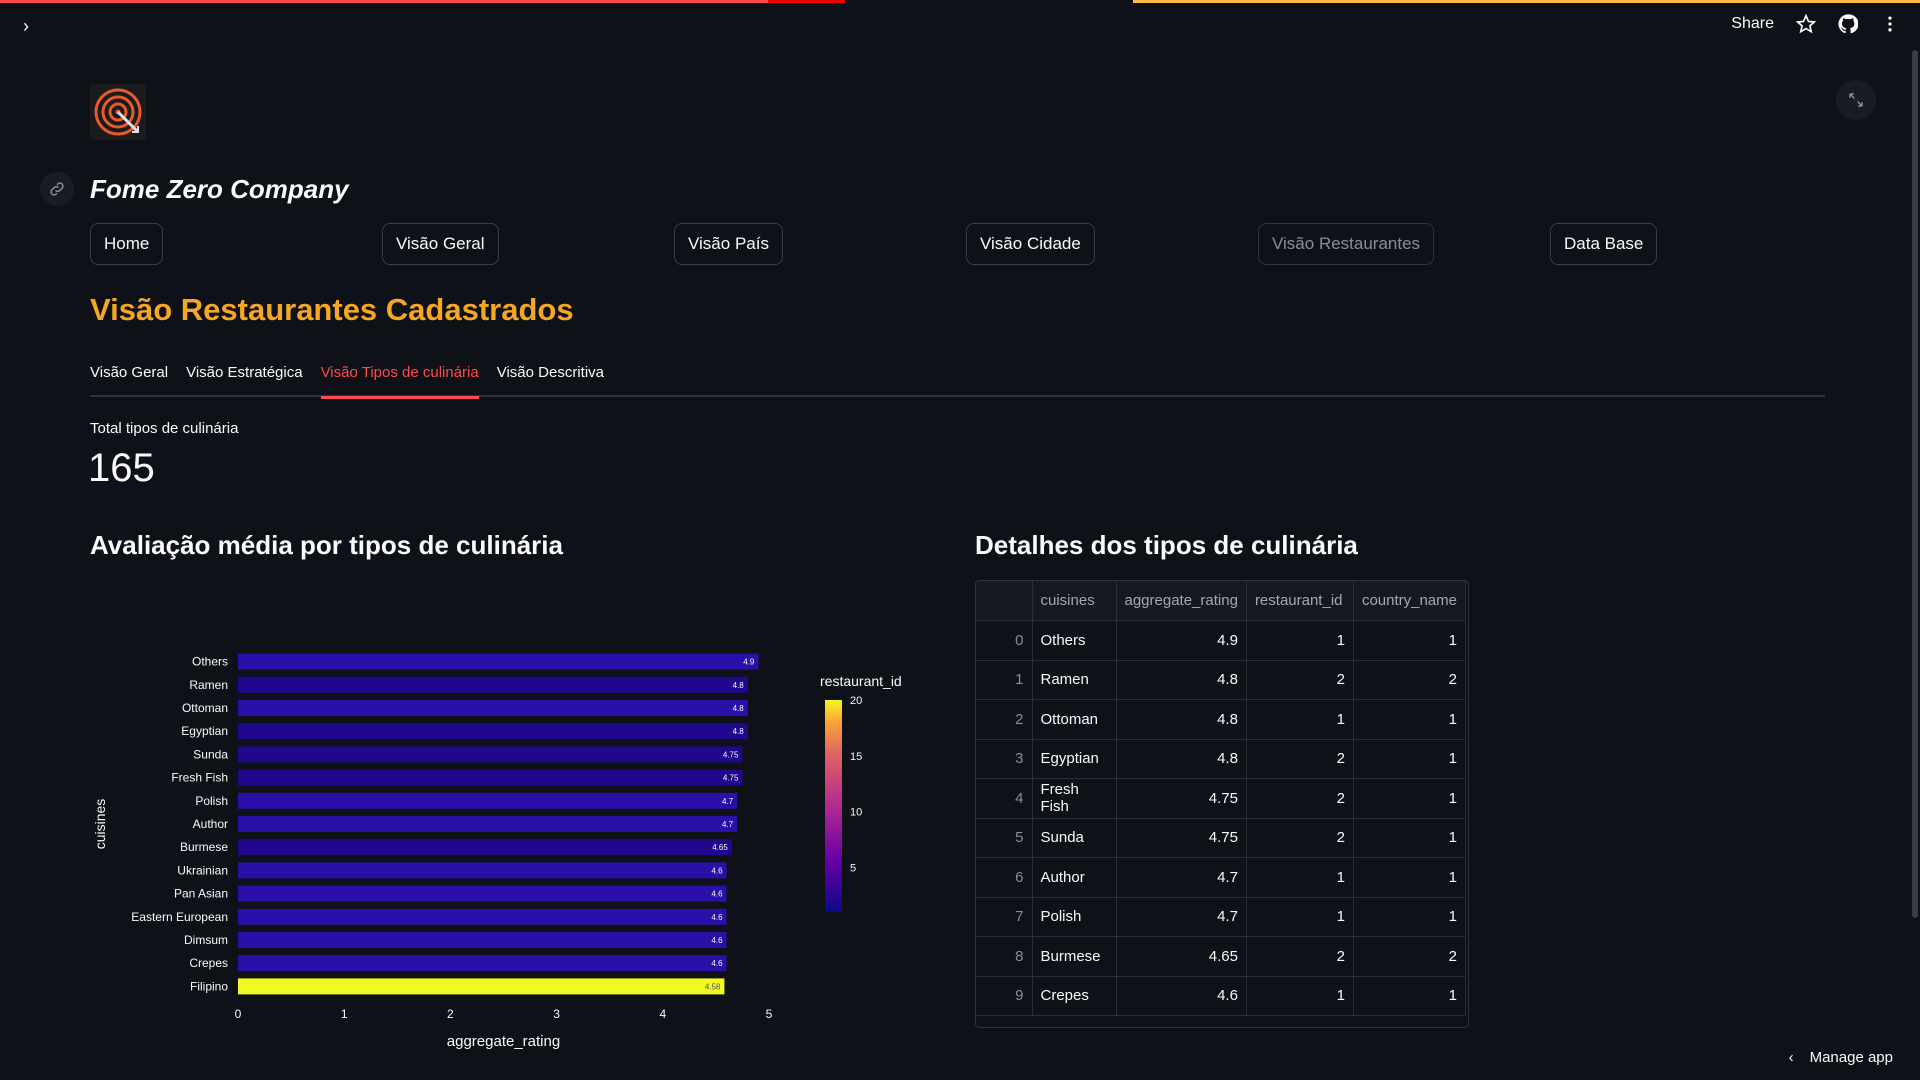 This screenshot has width=1920, height=1080. I want to click on table-row: 5 Sunda 4.75 2 1, so click(1221, 838).